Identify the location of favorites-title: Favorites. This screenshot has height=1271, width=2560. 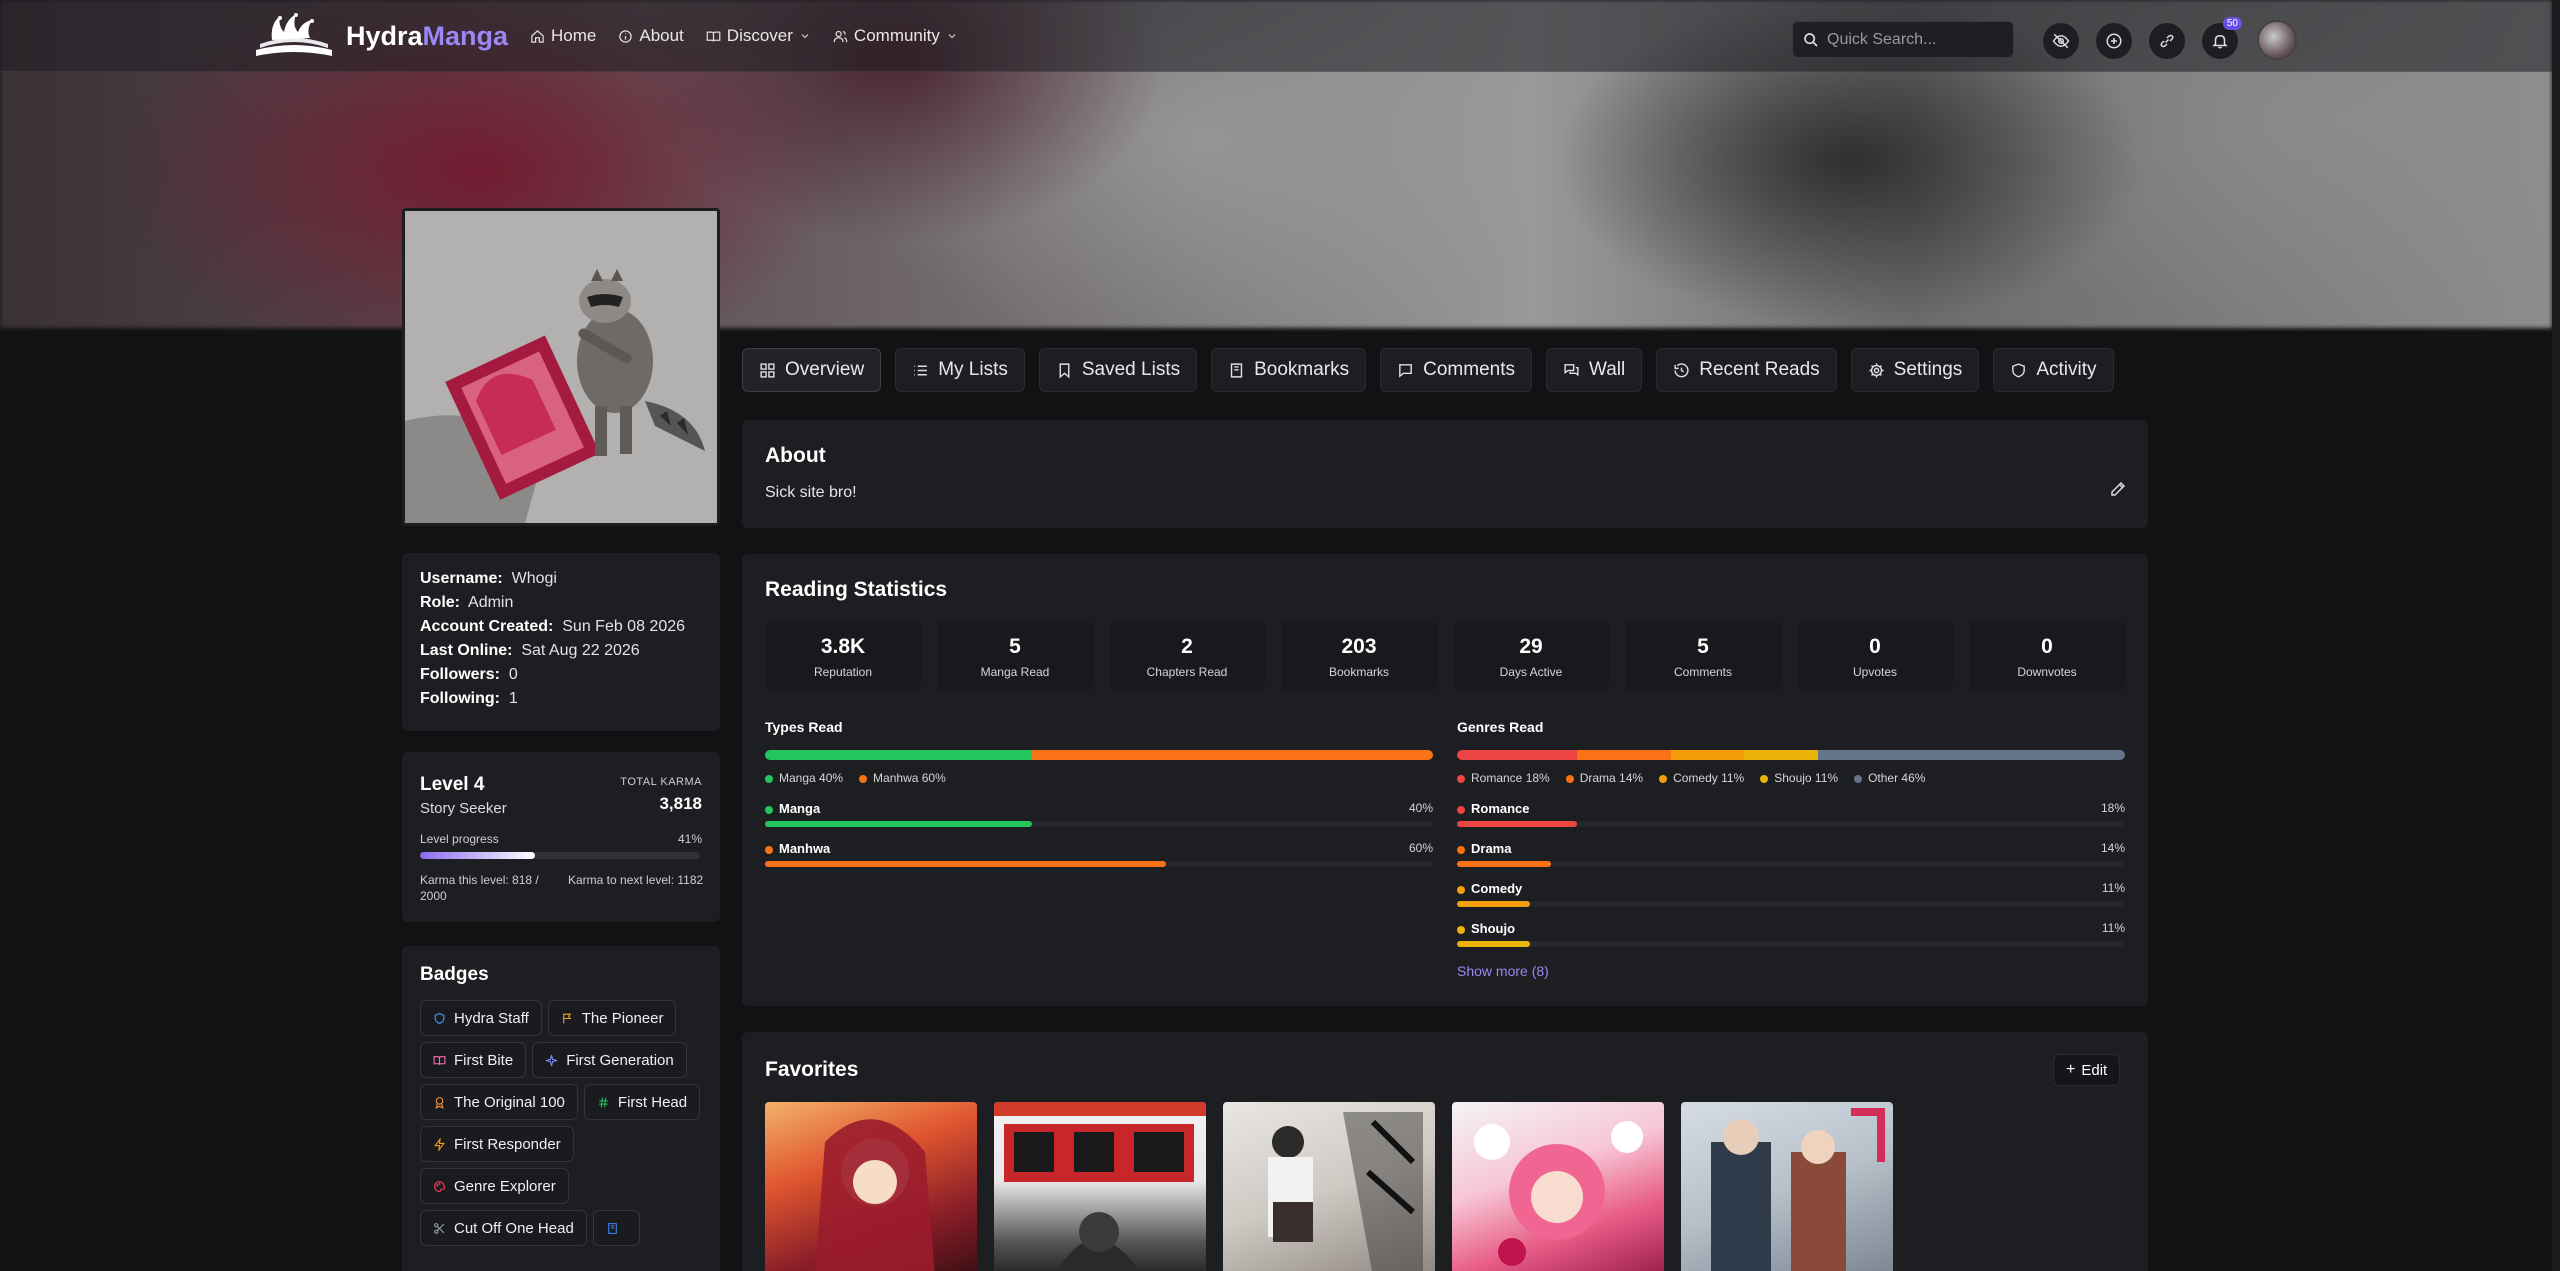
(812, 1069).